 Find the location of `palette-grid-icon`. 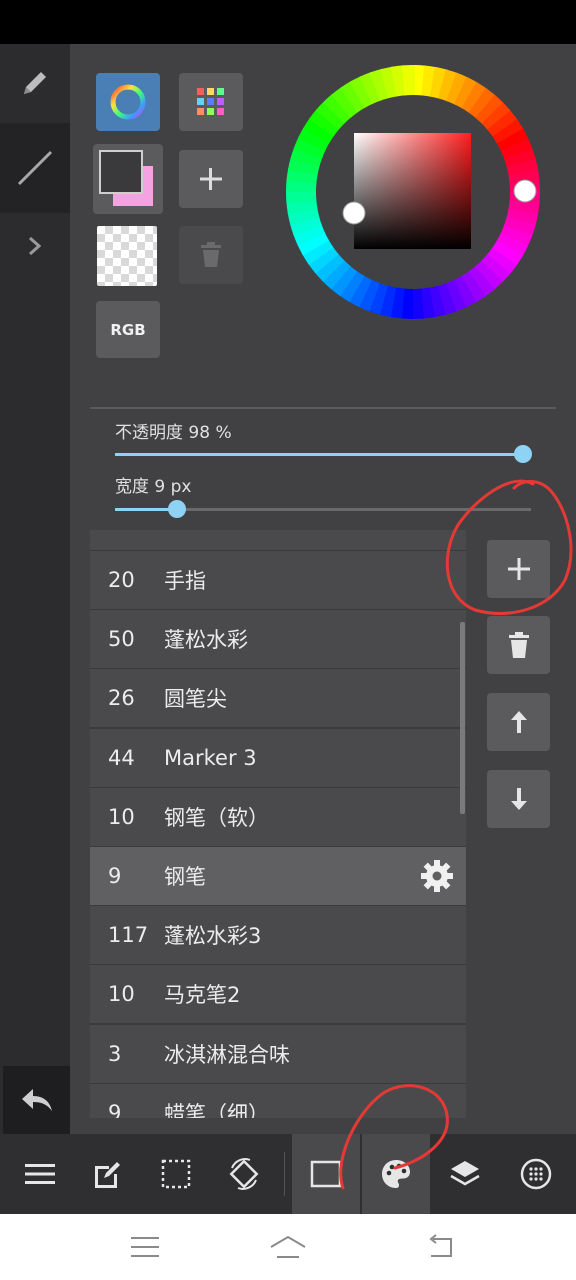

palette-grid-icon is located at coordinates (210, 101).